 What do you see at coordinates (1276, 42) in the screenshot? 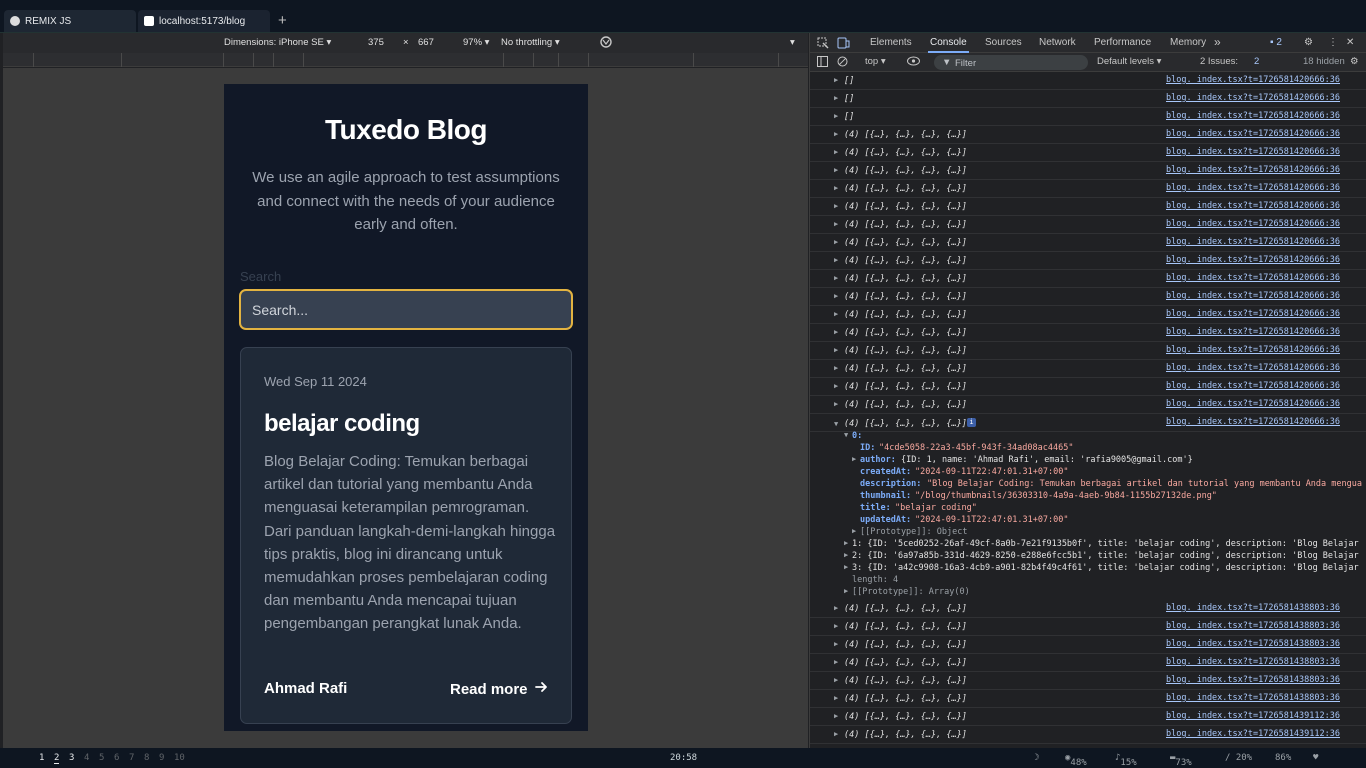
I see `issues-badge: ▪ 2` at bounding box center [1276, 42].